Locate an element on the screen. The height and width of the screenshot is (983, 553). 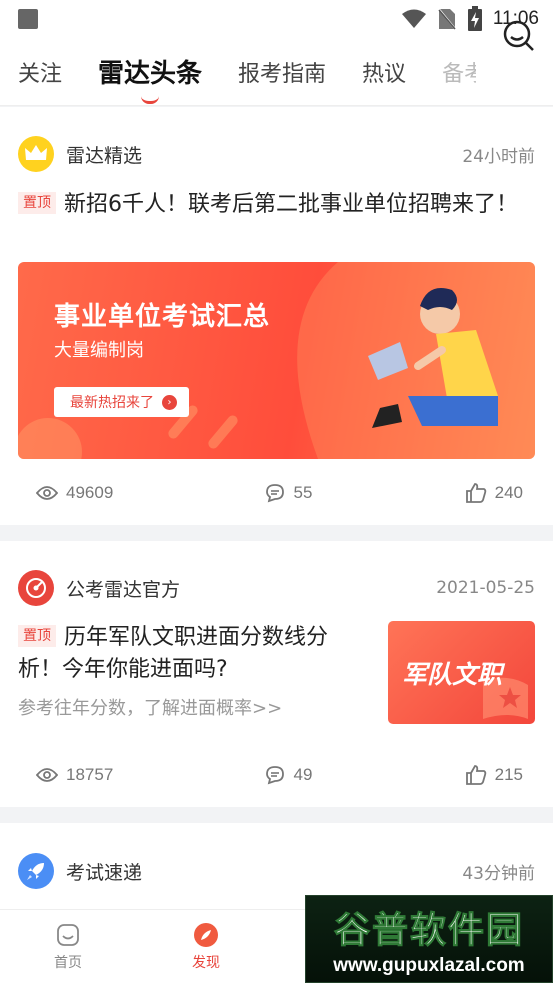
view-count: 18757 is located at coordinates (74, 775).